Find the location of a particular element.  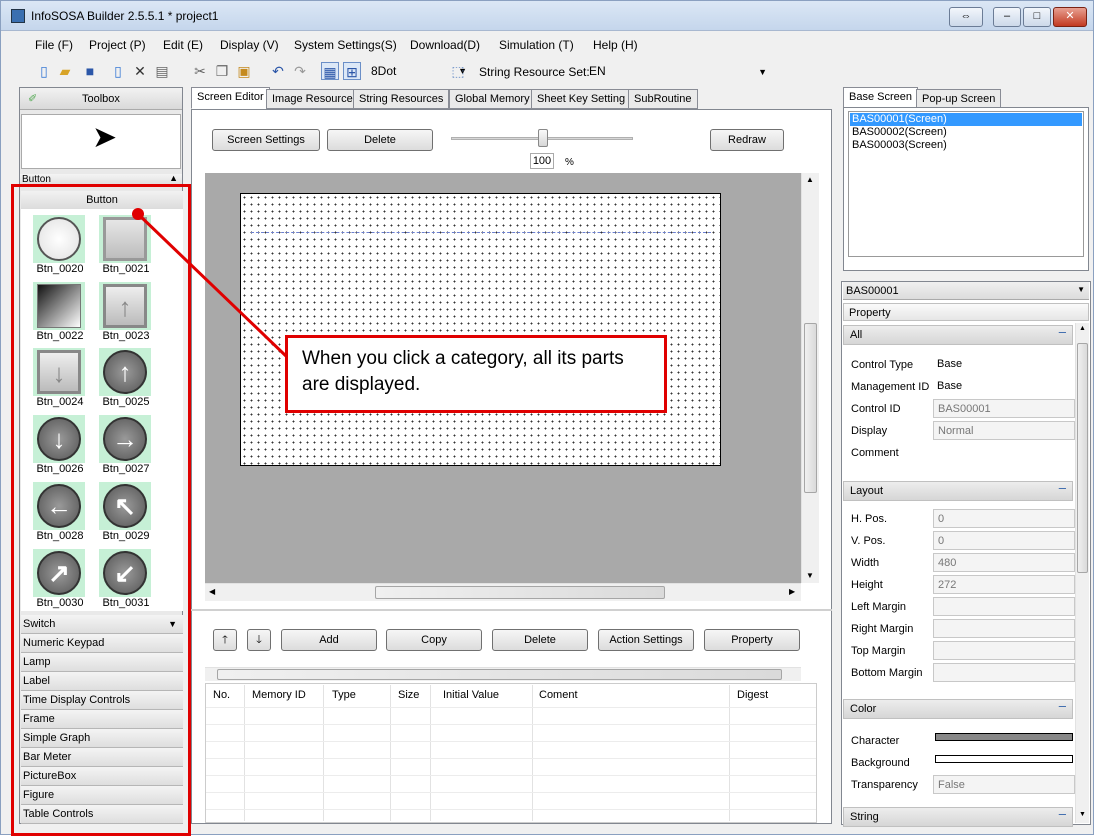

callout-pointer is located at coordinates (210, 283).